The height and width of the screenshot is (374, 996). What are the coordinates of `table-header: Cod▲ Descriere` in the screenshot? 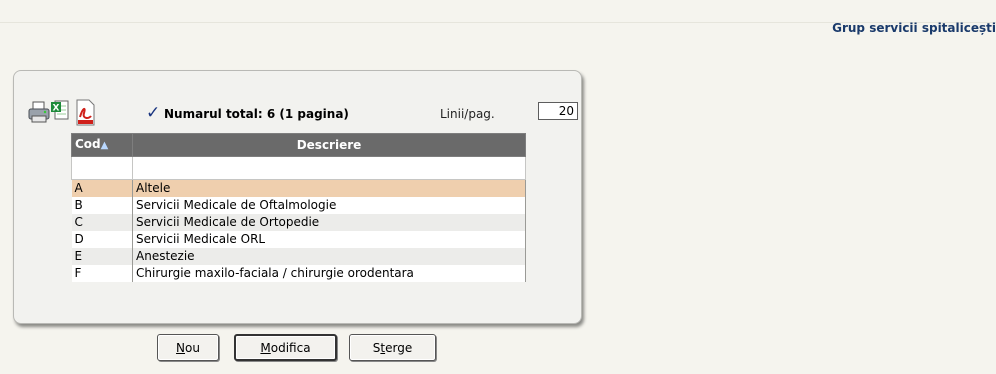 It's located at (298, 145).